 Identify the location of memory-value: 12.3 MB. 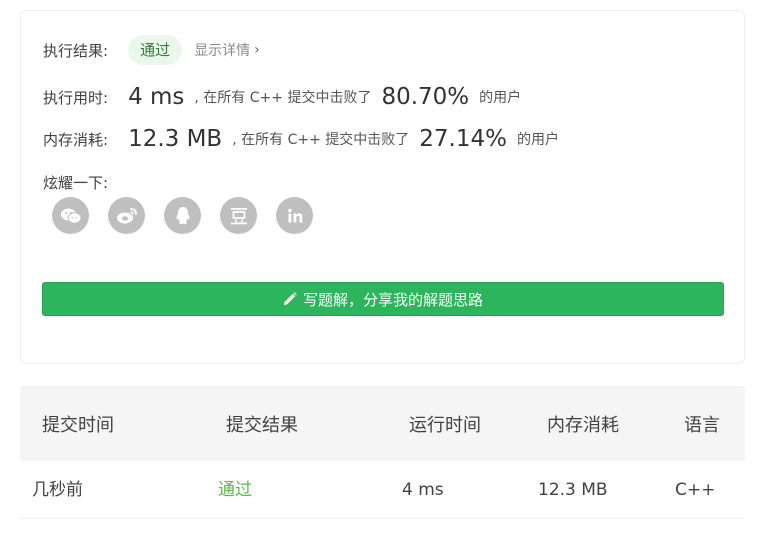
(175, 139).